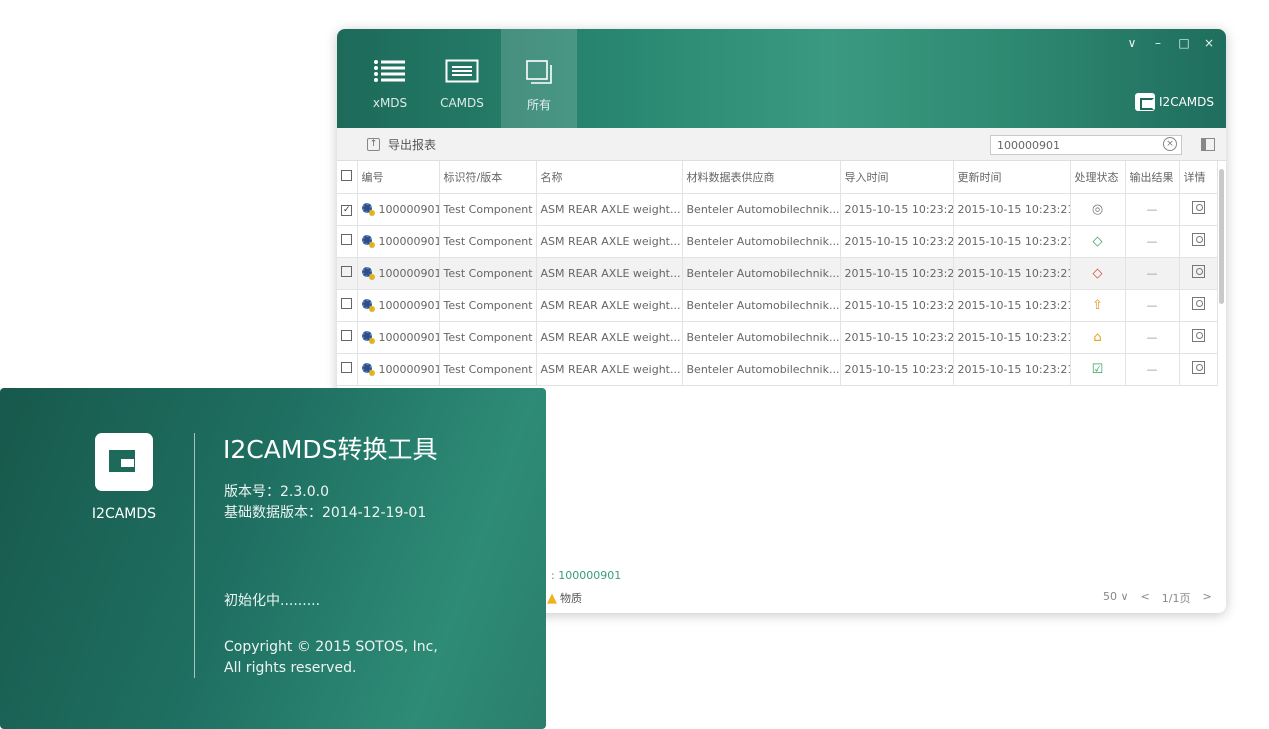 This screenshot has height=729, width=1269. Describe the element at coordinates (462, 103) in the screenshot. I see `tab-label: CAMDS` at that location.